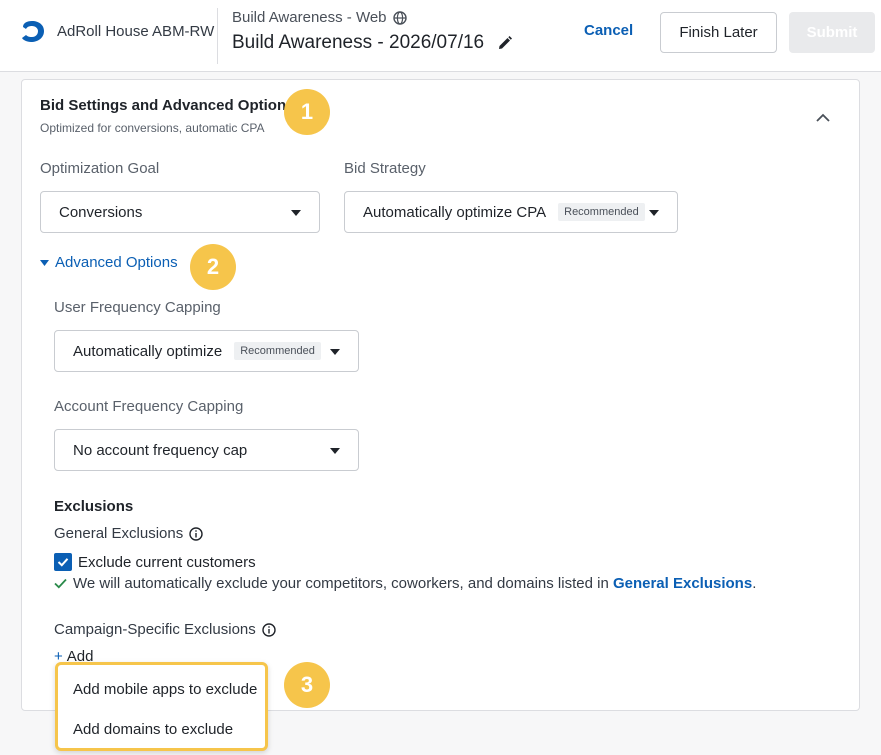  Describe the element at coordinates (307, 112) in the screenshot. I see `callout-badge-1: 1` at that location.